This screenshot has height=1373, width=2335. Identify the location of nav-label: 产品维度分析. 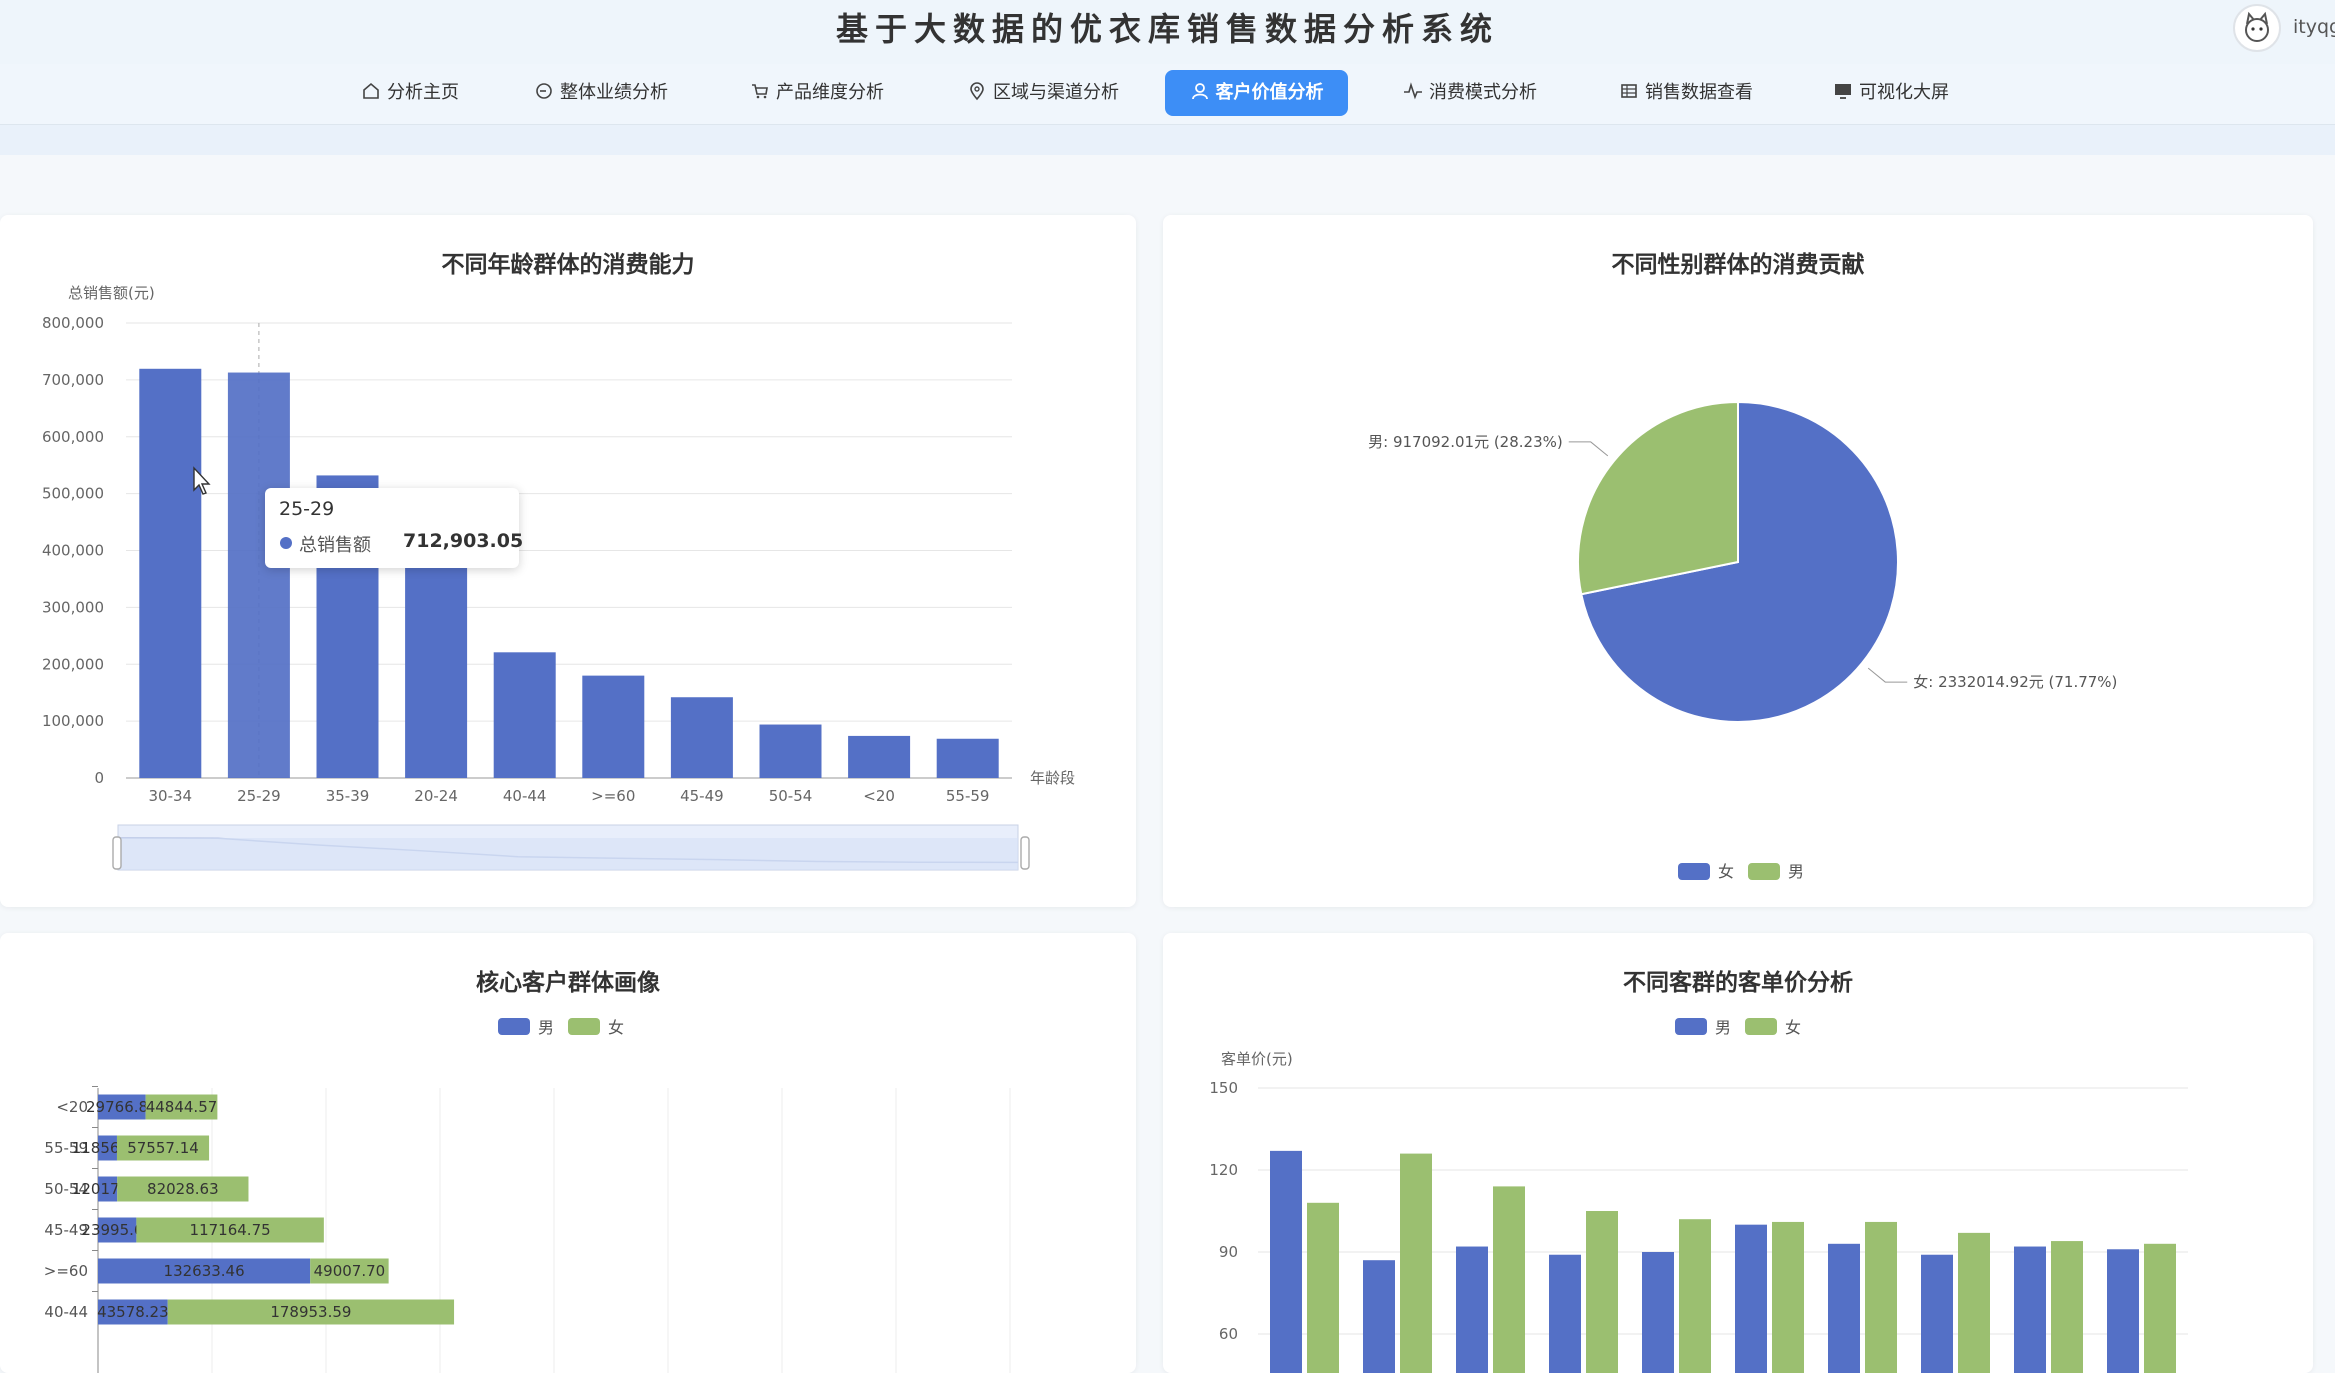
(830, 92).